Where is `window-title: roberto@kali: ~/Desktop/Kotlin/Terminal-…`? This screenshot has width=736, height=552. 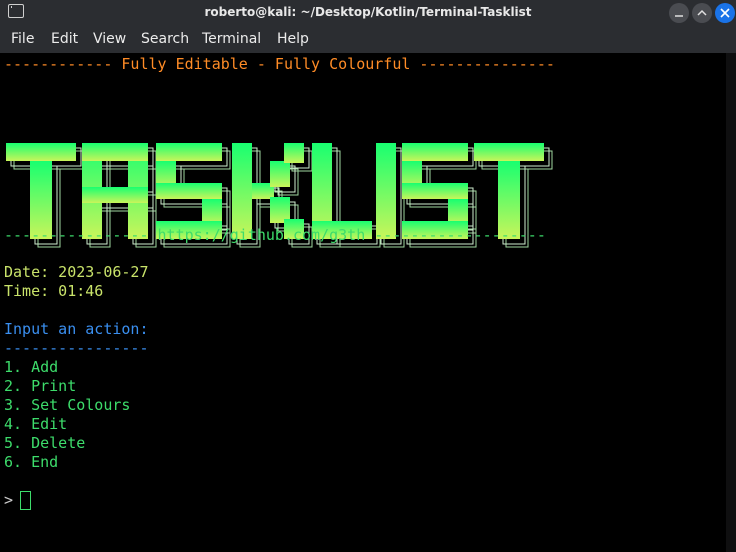
window-title: roberto@kali: ~/Desktop/Kotlin/Terminal-… is located at coordinates (368, 12).